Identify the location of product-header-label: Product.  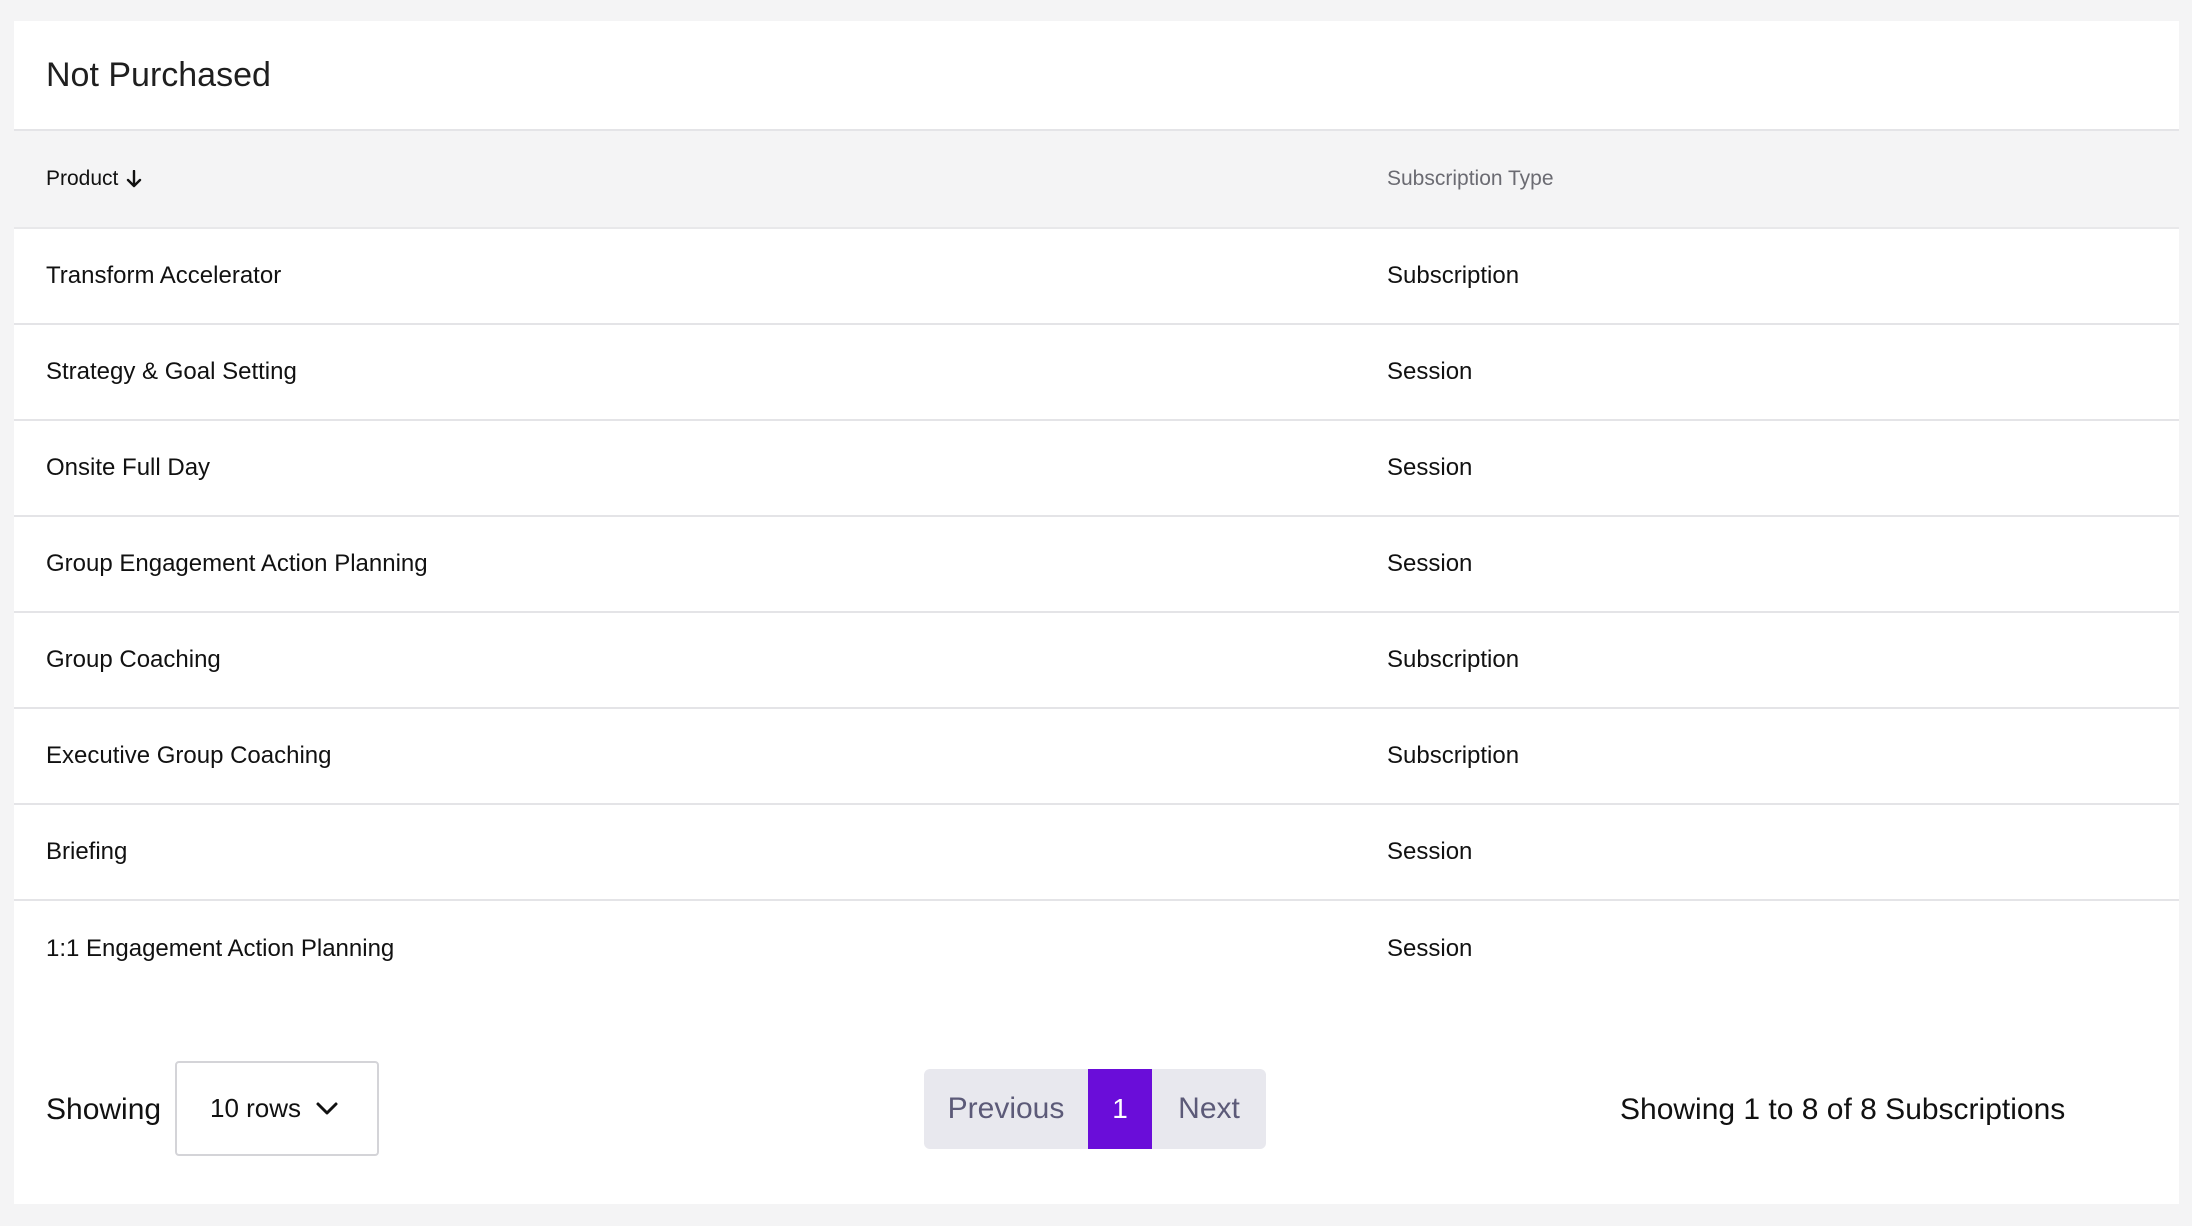
(82, 178).